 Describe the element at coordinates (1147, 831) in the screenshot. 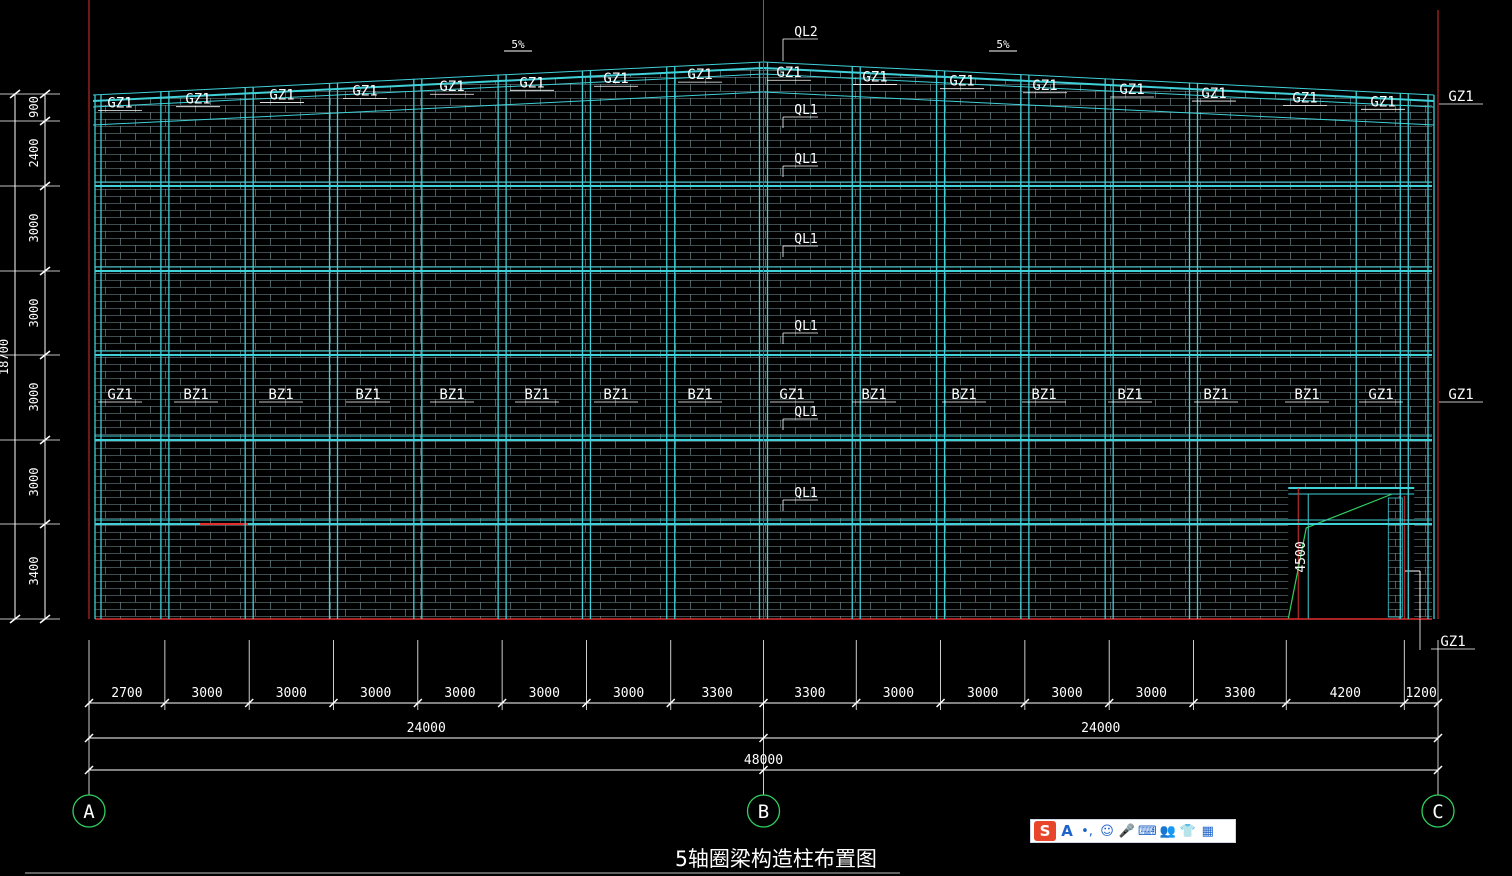

I see `ime-keyboard-icon: ⌨` at that location.